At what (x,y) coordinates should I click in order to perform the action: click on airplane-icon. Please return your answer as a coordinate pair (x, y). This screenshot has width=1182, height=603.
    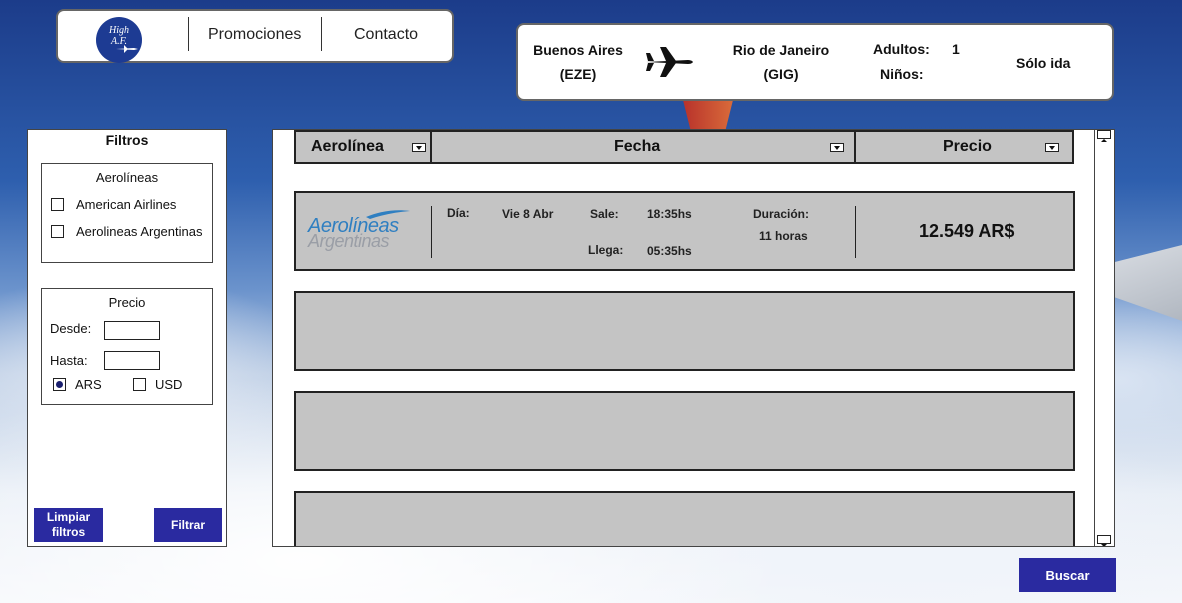
    Looking at the image, I should click on (669, 62).